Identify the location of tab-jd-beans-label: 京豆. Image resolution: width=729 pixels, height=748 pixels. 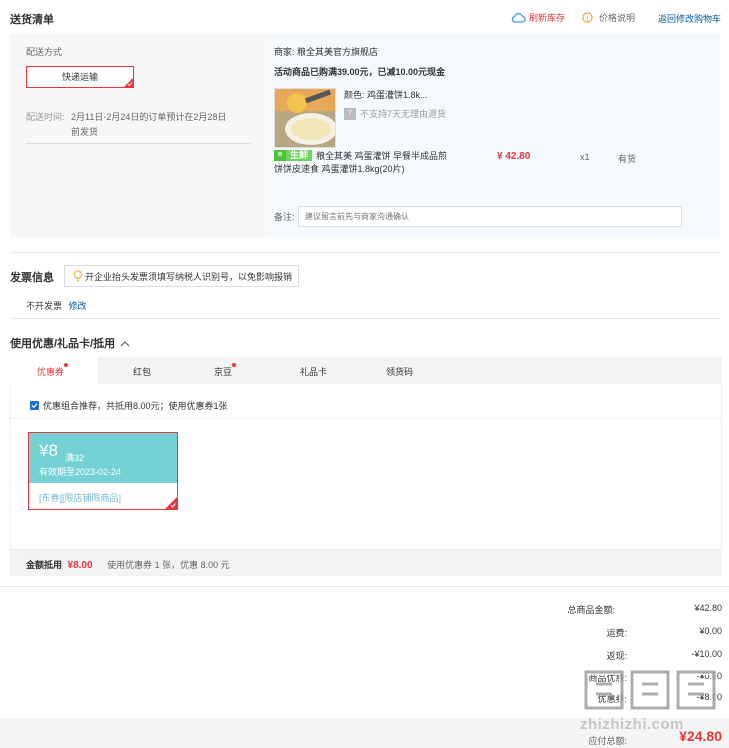
(223, 372).